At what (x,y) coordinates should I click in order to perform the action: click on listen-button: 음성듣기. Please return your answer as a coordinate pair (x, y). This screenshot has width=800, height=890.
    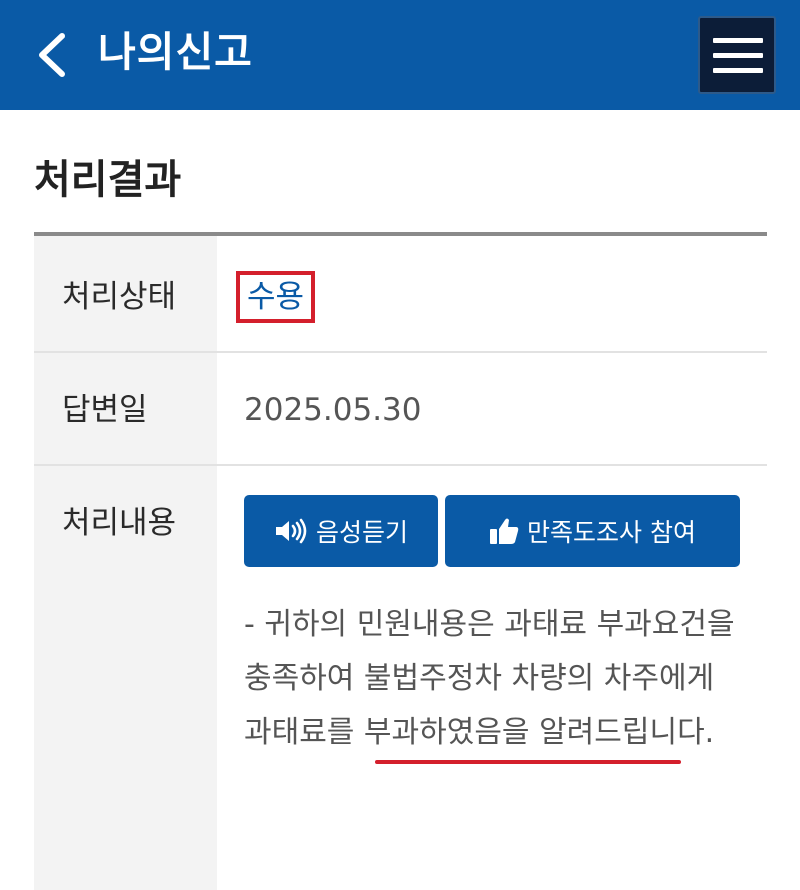
    Looking at the image, I should click on (341, 531).